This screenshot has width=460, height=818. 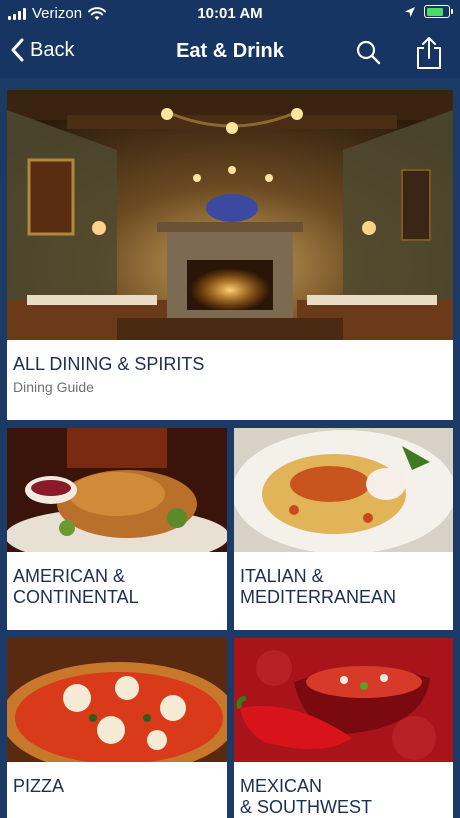 I want to click on category-card-italian: ITALIAN & MEDITERRANEAN, so click(x=343, y=529).